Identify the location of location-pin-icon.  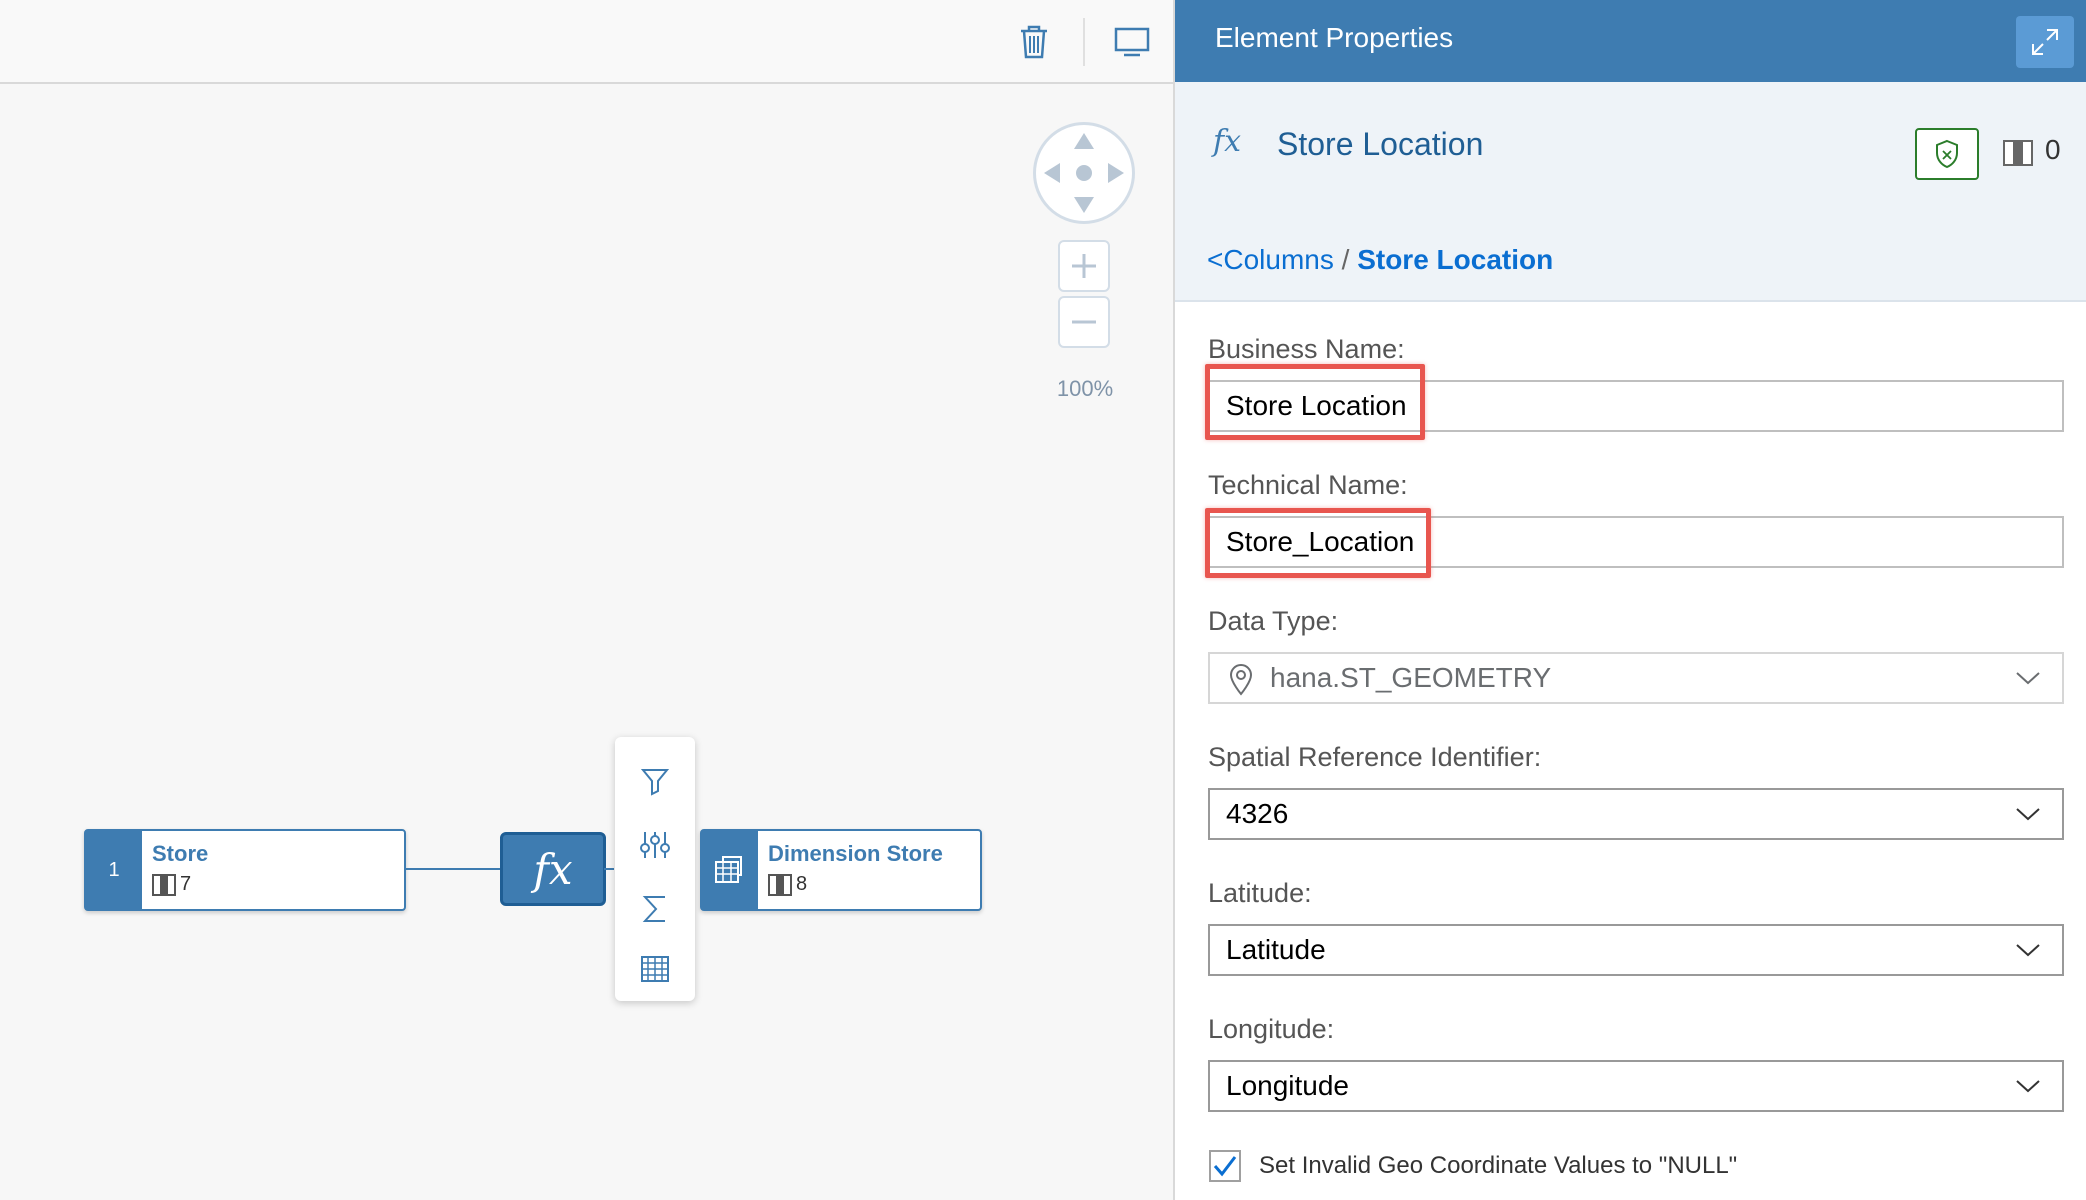
(1241, 680).